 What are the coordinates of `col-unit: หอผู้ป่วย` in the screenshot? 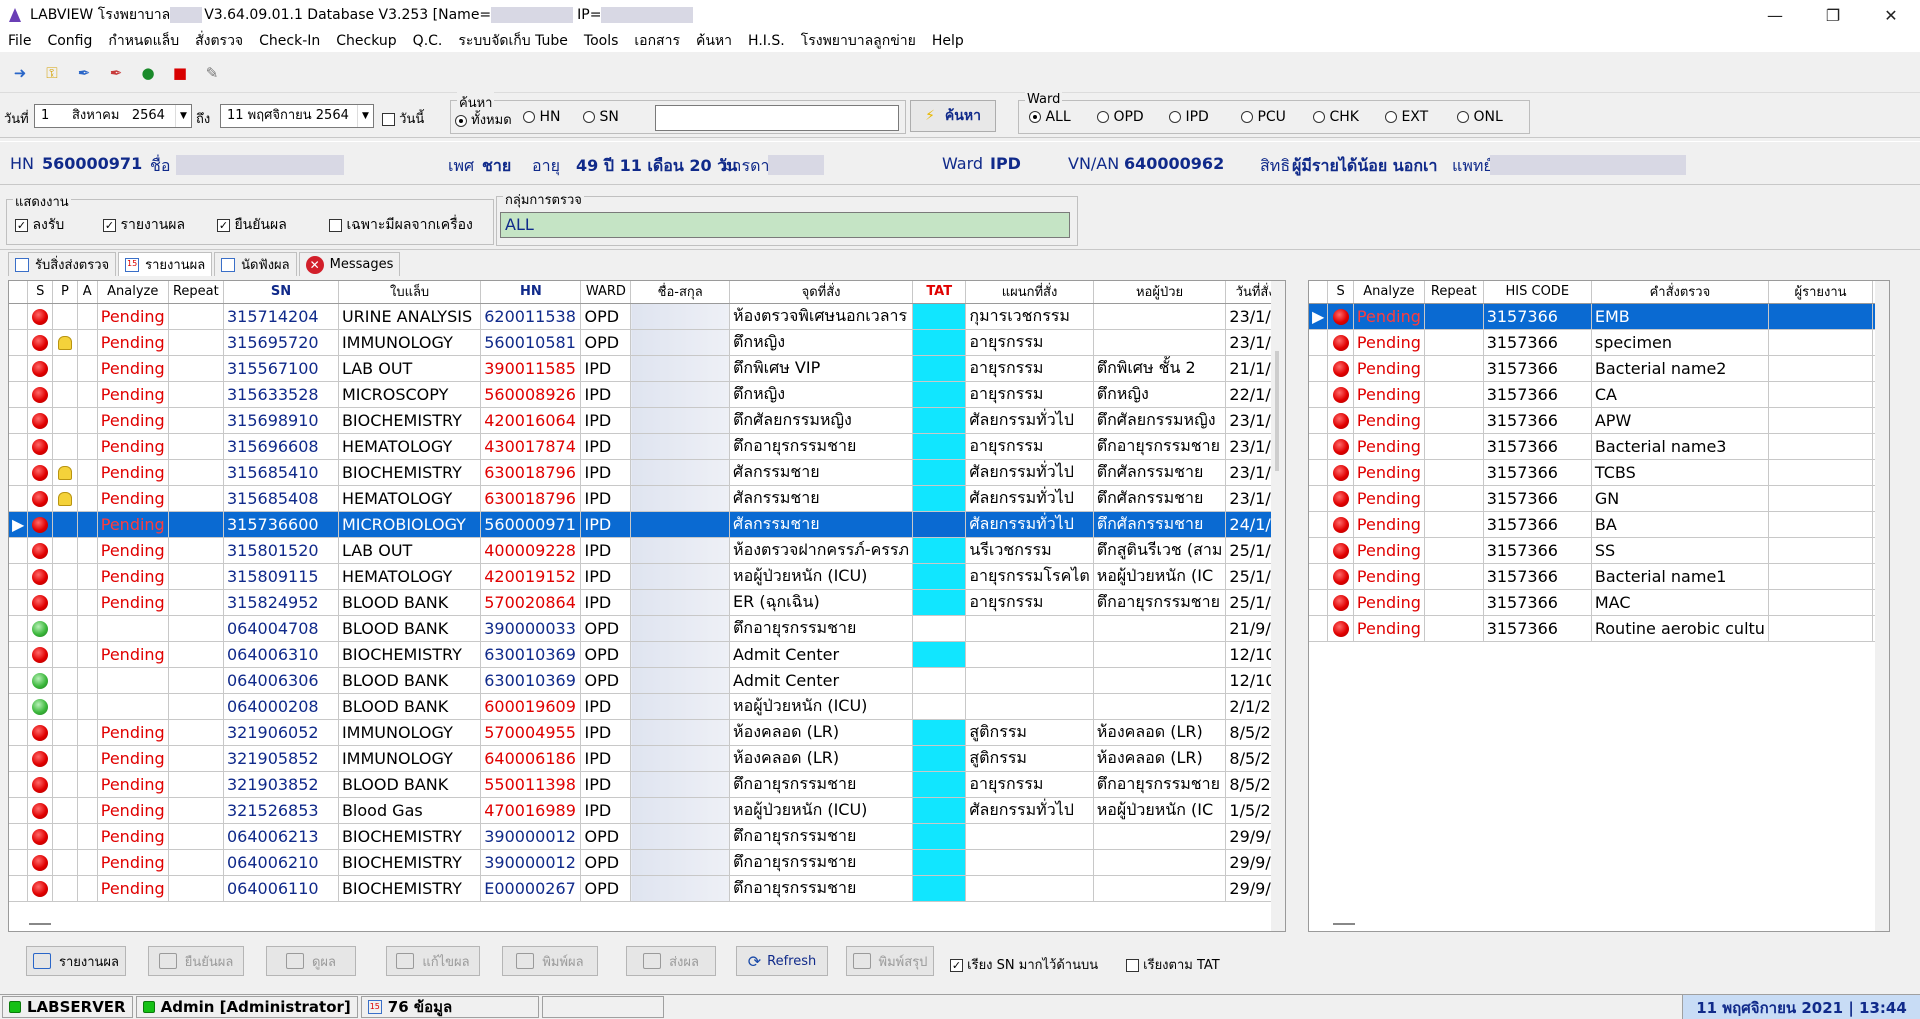 It's located at (1160, 292).